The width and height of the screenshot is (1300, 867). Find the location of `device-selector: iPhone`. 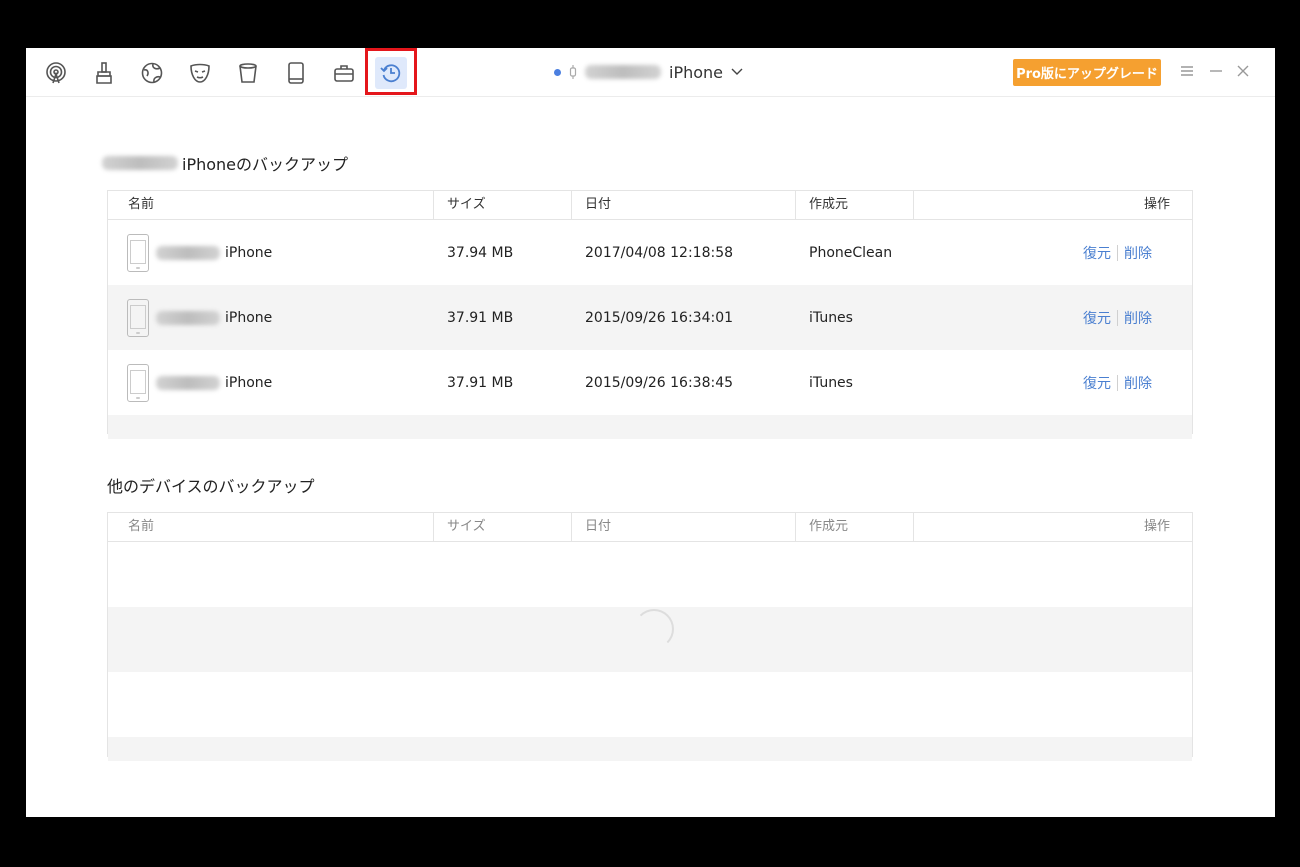

device-selector: iPhone is located at coordinates (648, 72).